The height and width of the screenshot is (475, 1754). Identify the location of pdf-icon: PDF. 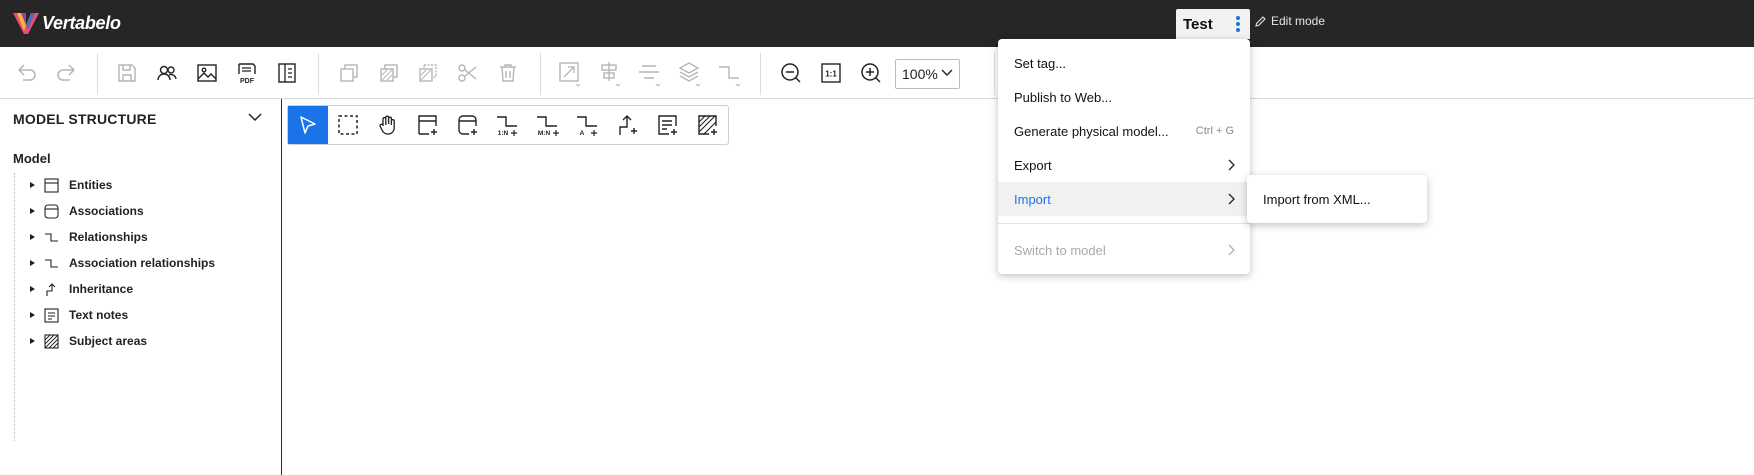
(247, 74).